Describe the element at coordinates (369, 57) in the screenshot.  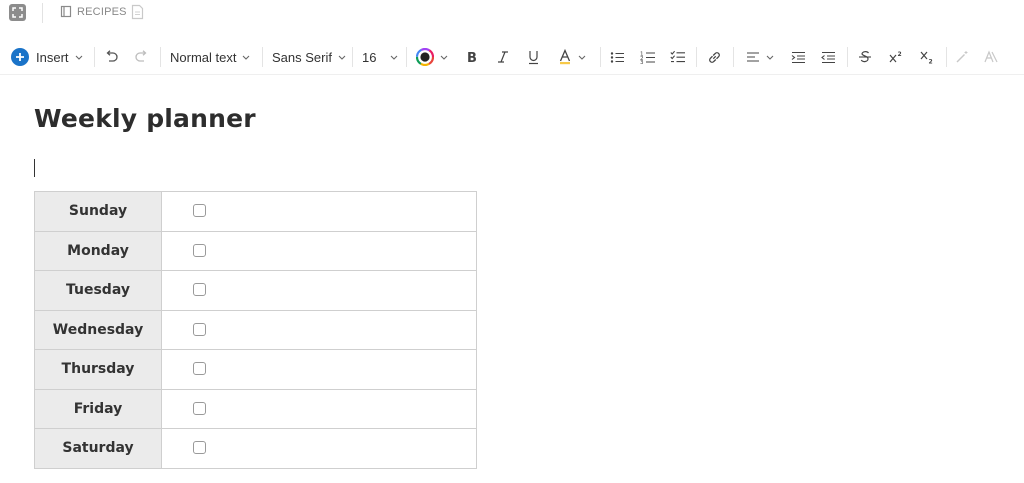
I see `font-size-value: 16` at that location.